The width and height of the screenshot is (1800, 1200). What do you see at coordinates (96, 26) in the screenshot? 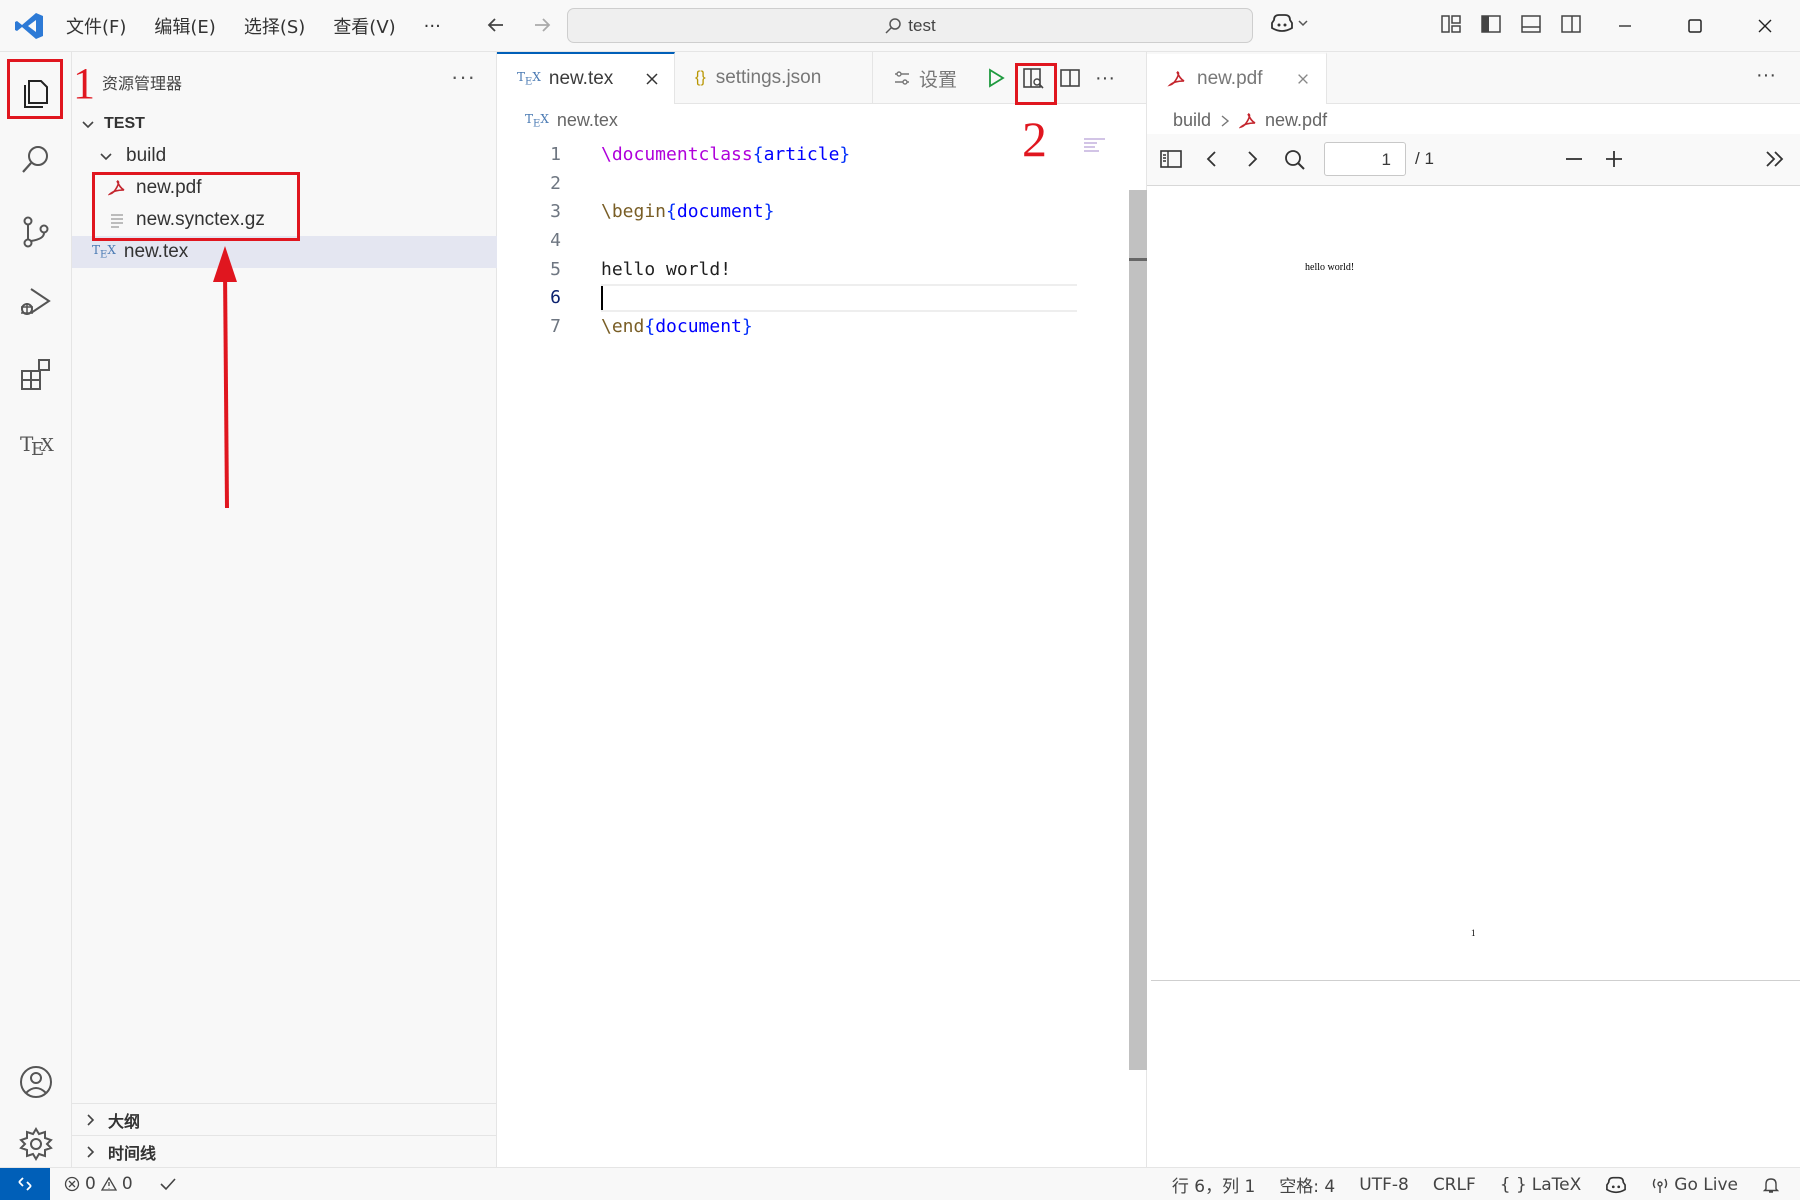
I see `menu-file: 文件(F)` at bounding box center [96, 26].